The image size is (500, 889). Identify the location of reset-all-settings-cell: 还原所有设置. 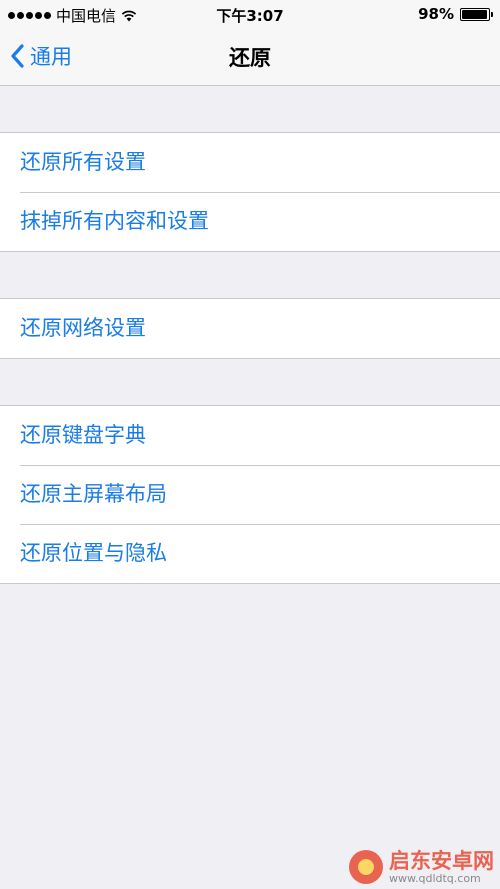
(250, 162).